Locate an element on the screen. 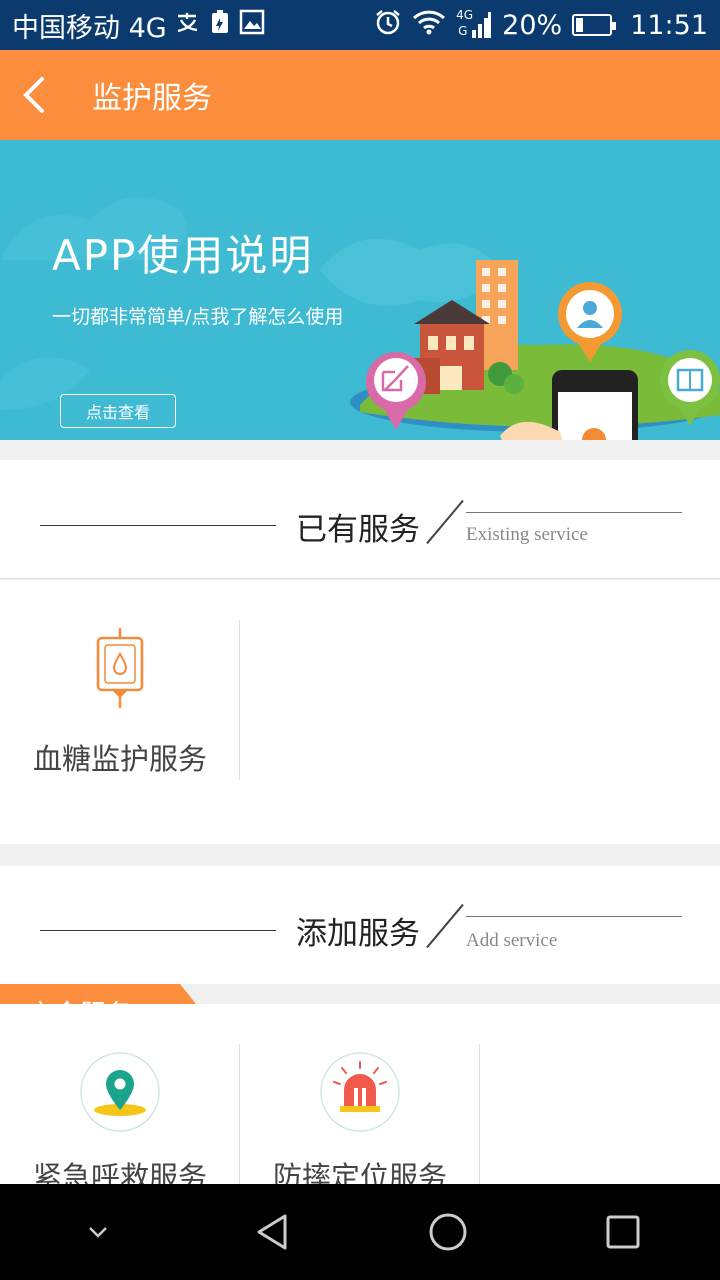 The height and width of the screenshot is (1280, 720). battery-percent: 20% is located at coordinates (532, 25).